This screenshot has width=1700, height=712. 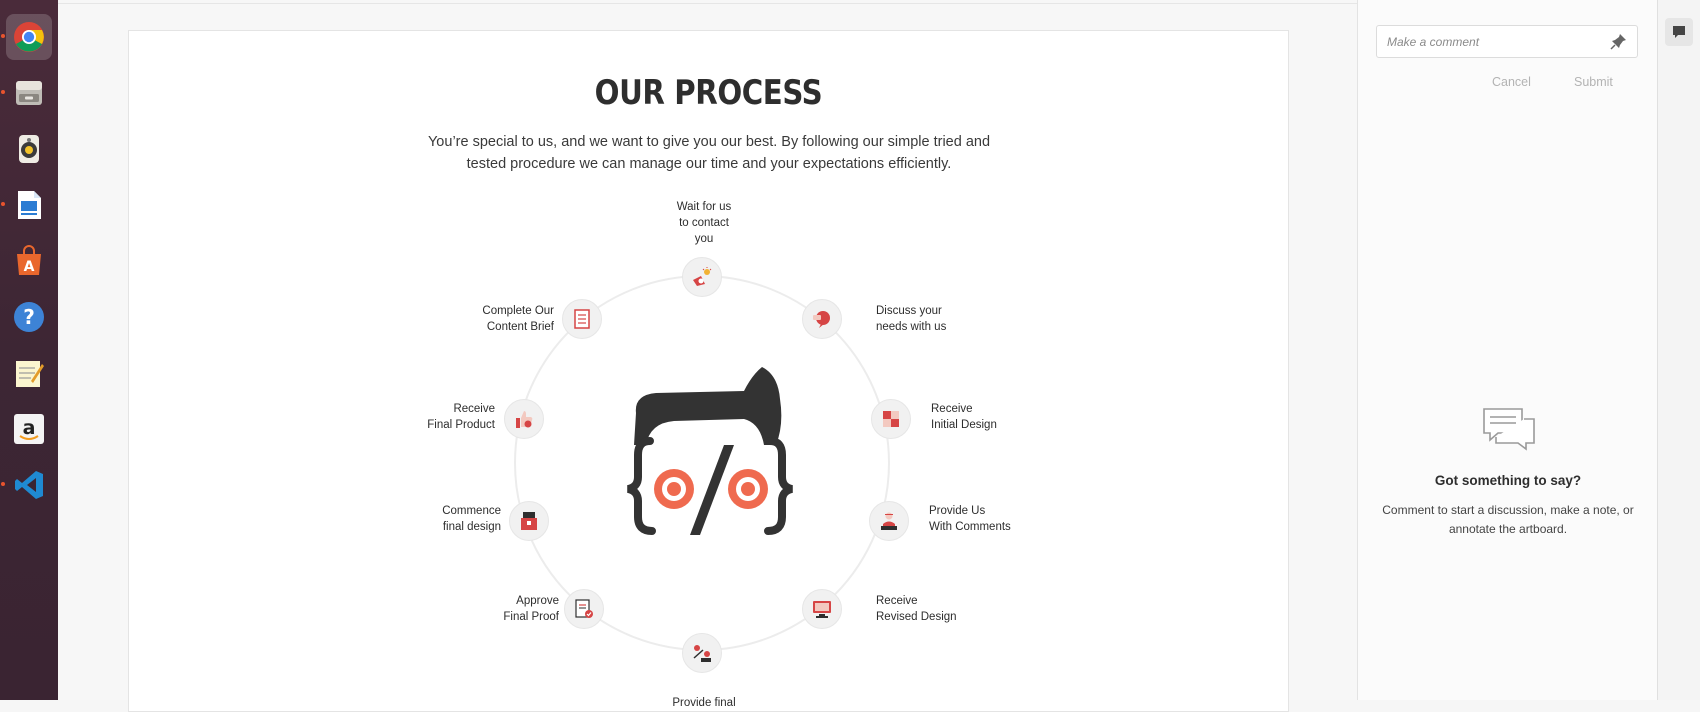 I want to click on step-icon-comments, so click(x=889, y=521).